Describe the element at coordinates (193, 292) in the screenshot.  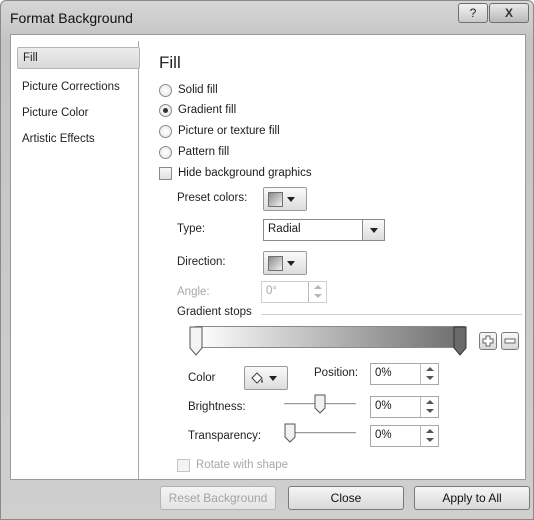
I see `angle-label: Angle:` at that location.